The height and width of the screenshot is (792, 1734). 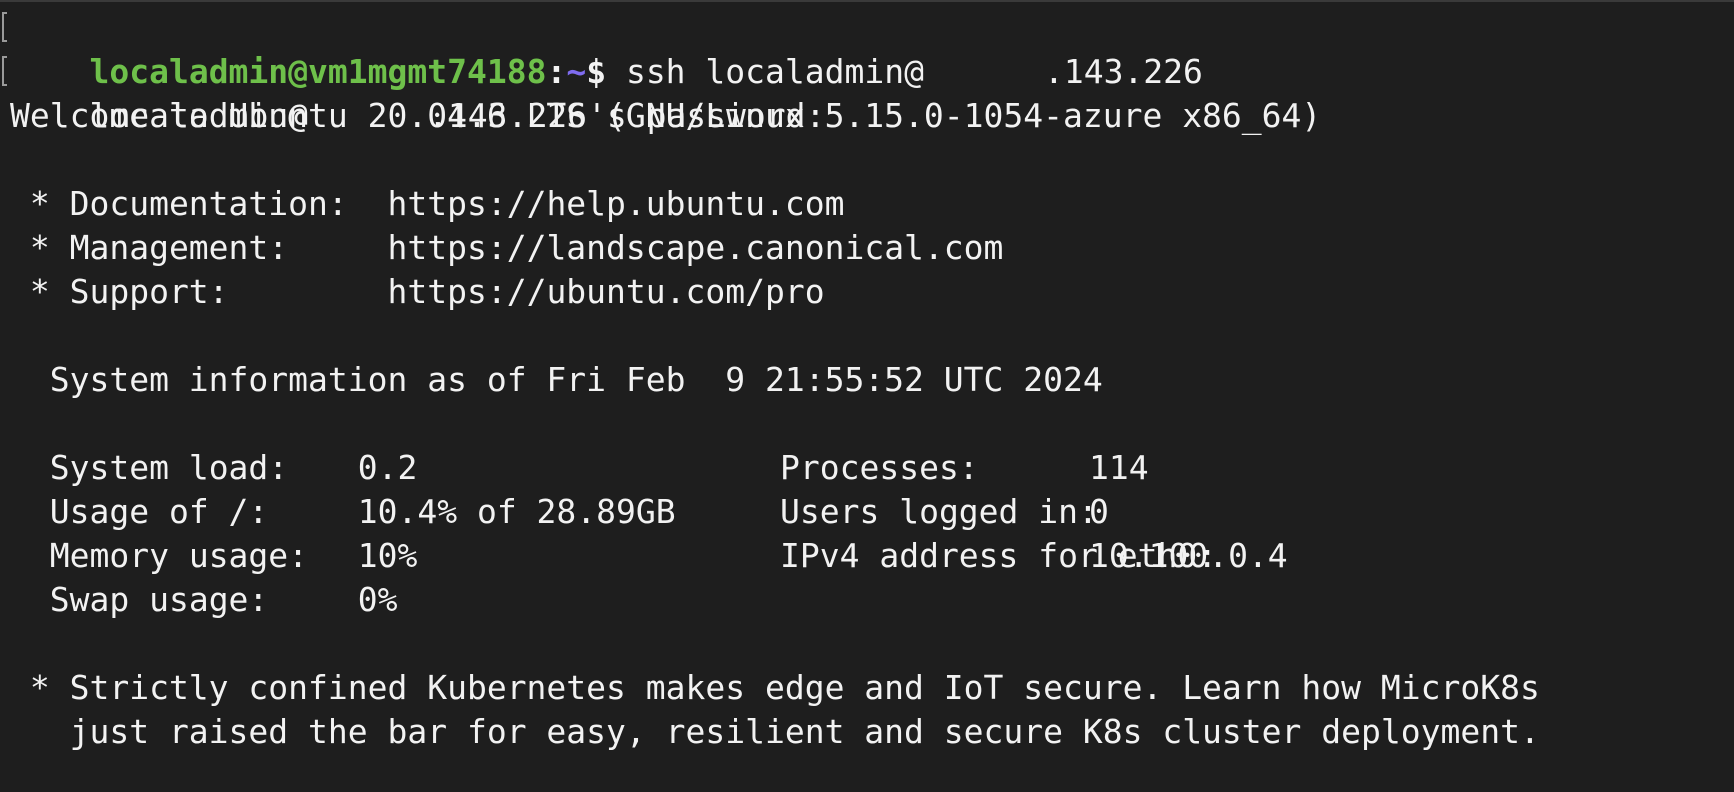 What do you see at coordinates (696, 247) in the screenshot?
I see `link-url: https://landscape.canonical.com` at bounding box center [696, 247].